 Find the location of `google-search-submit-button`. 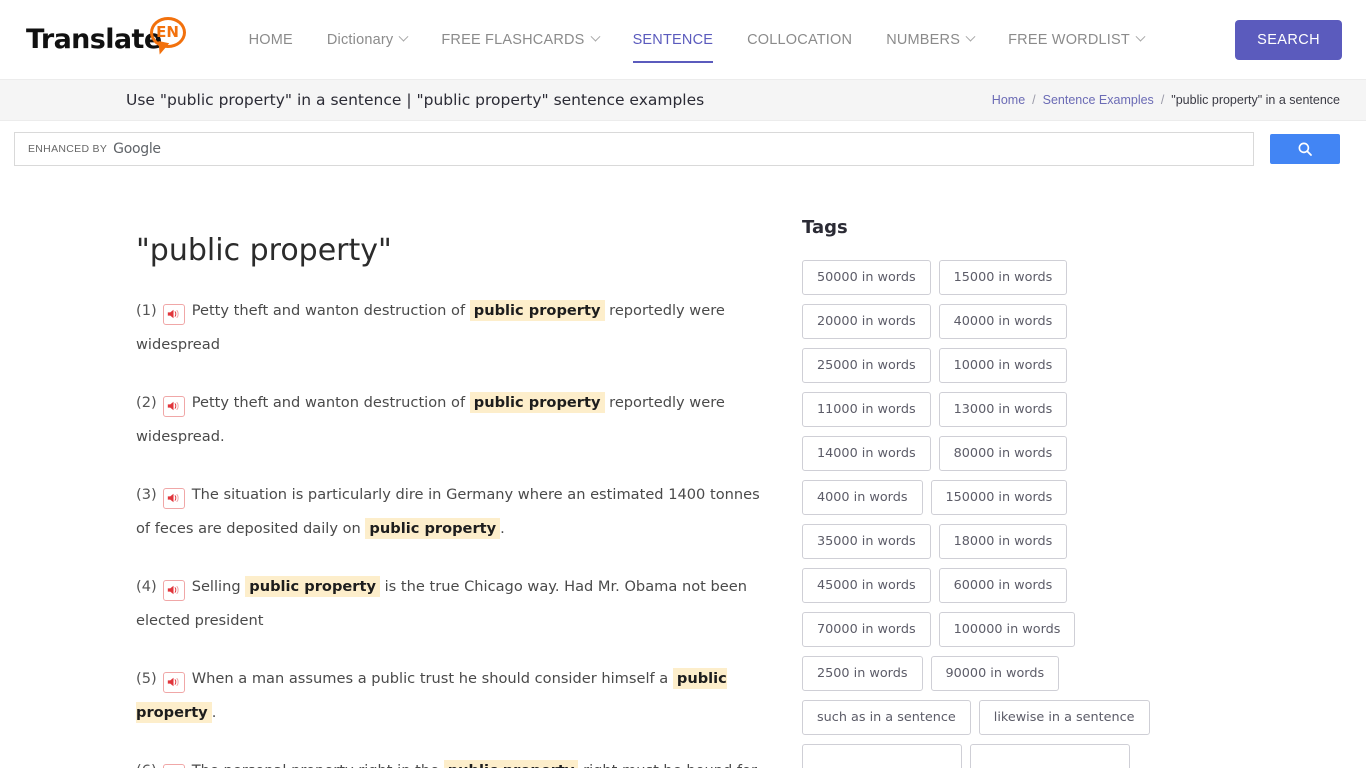

google-search-submit-button is located at coordinates (1305, 149).